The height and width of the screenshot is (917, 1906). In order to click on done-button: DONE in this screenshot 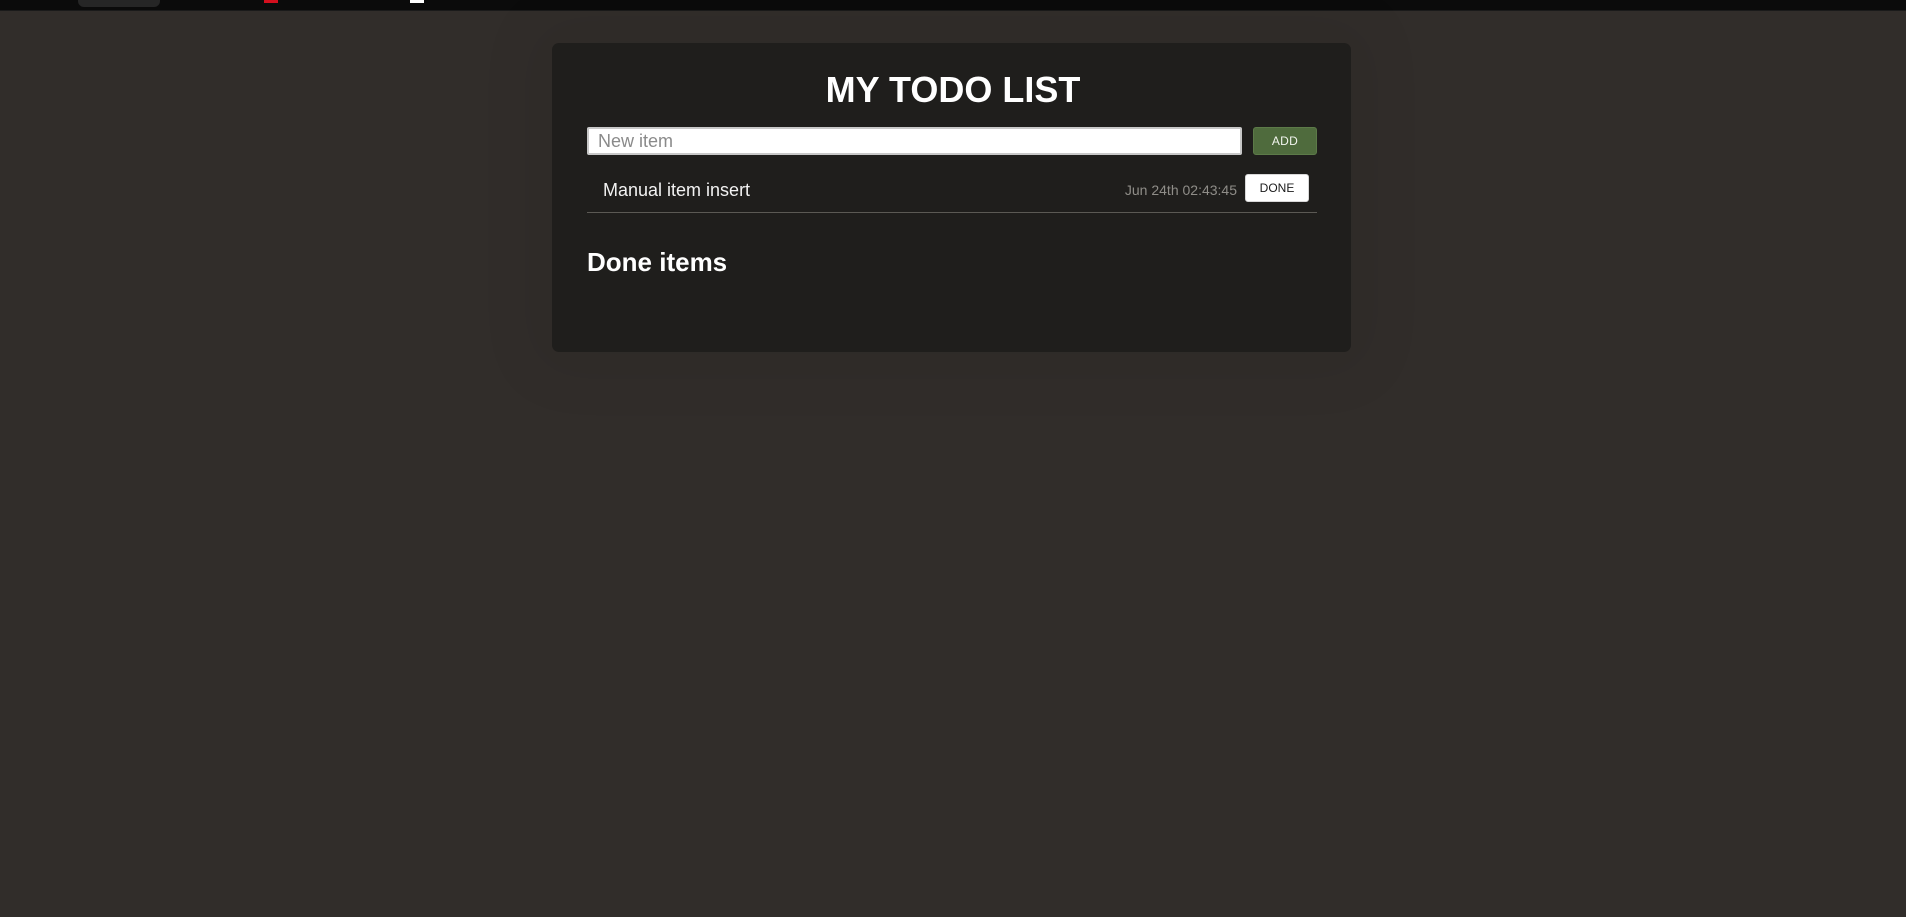, I will do `click(1277, 188)`.